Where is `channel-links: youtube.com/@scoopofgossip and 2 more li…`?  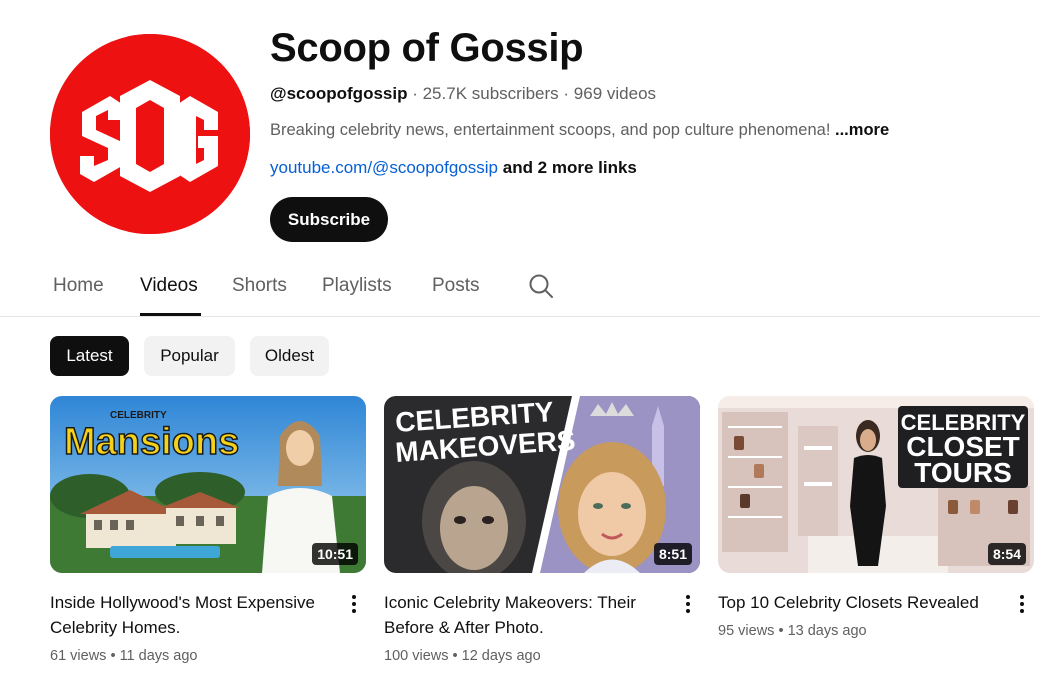
channel-links: youtube.com/@scoopofgossip and 2 more li… is located at coordinates (640, 168).